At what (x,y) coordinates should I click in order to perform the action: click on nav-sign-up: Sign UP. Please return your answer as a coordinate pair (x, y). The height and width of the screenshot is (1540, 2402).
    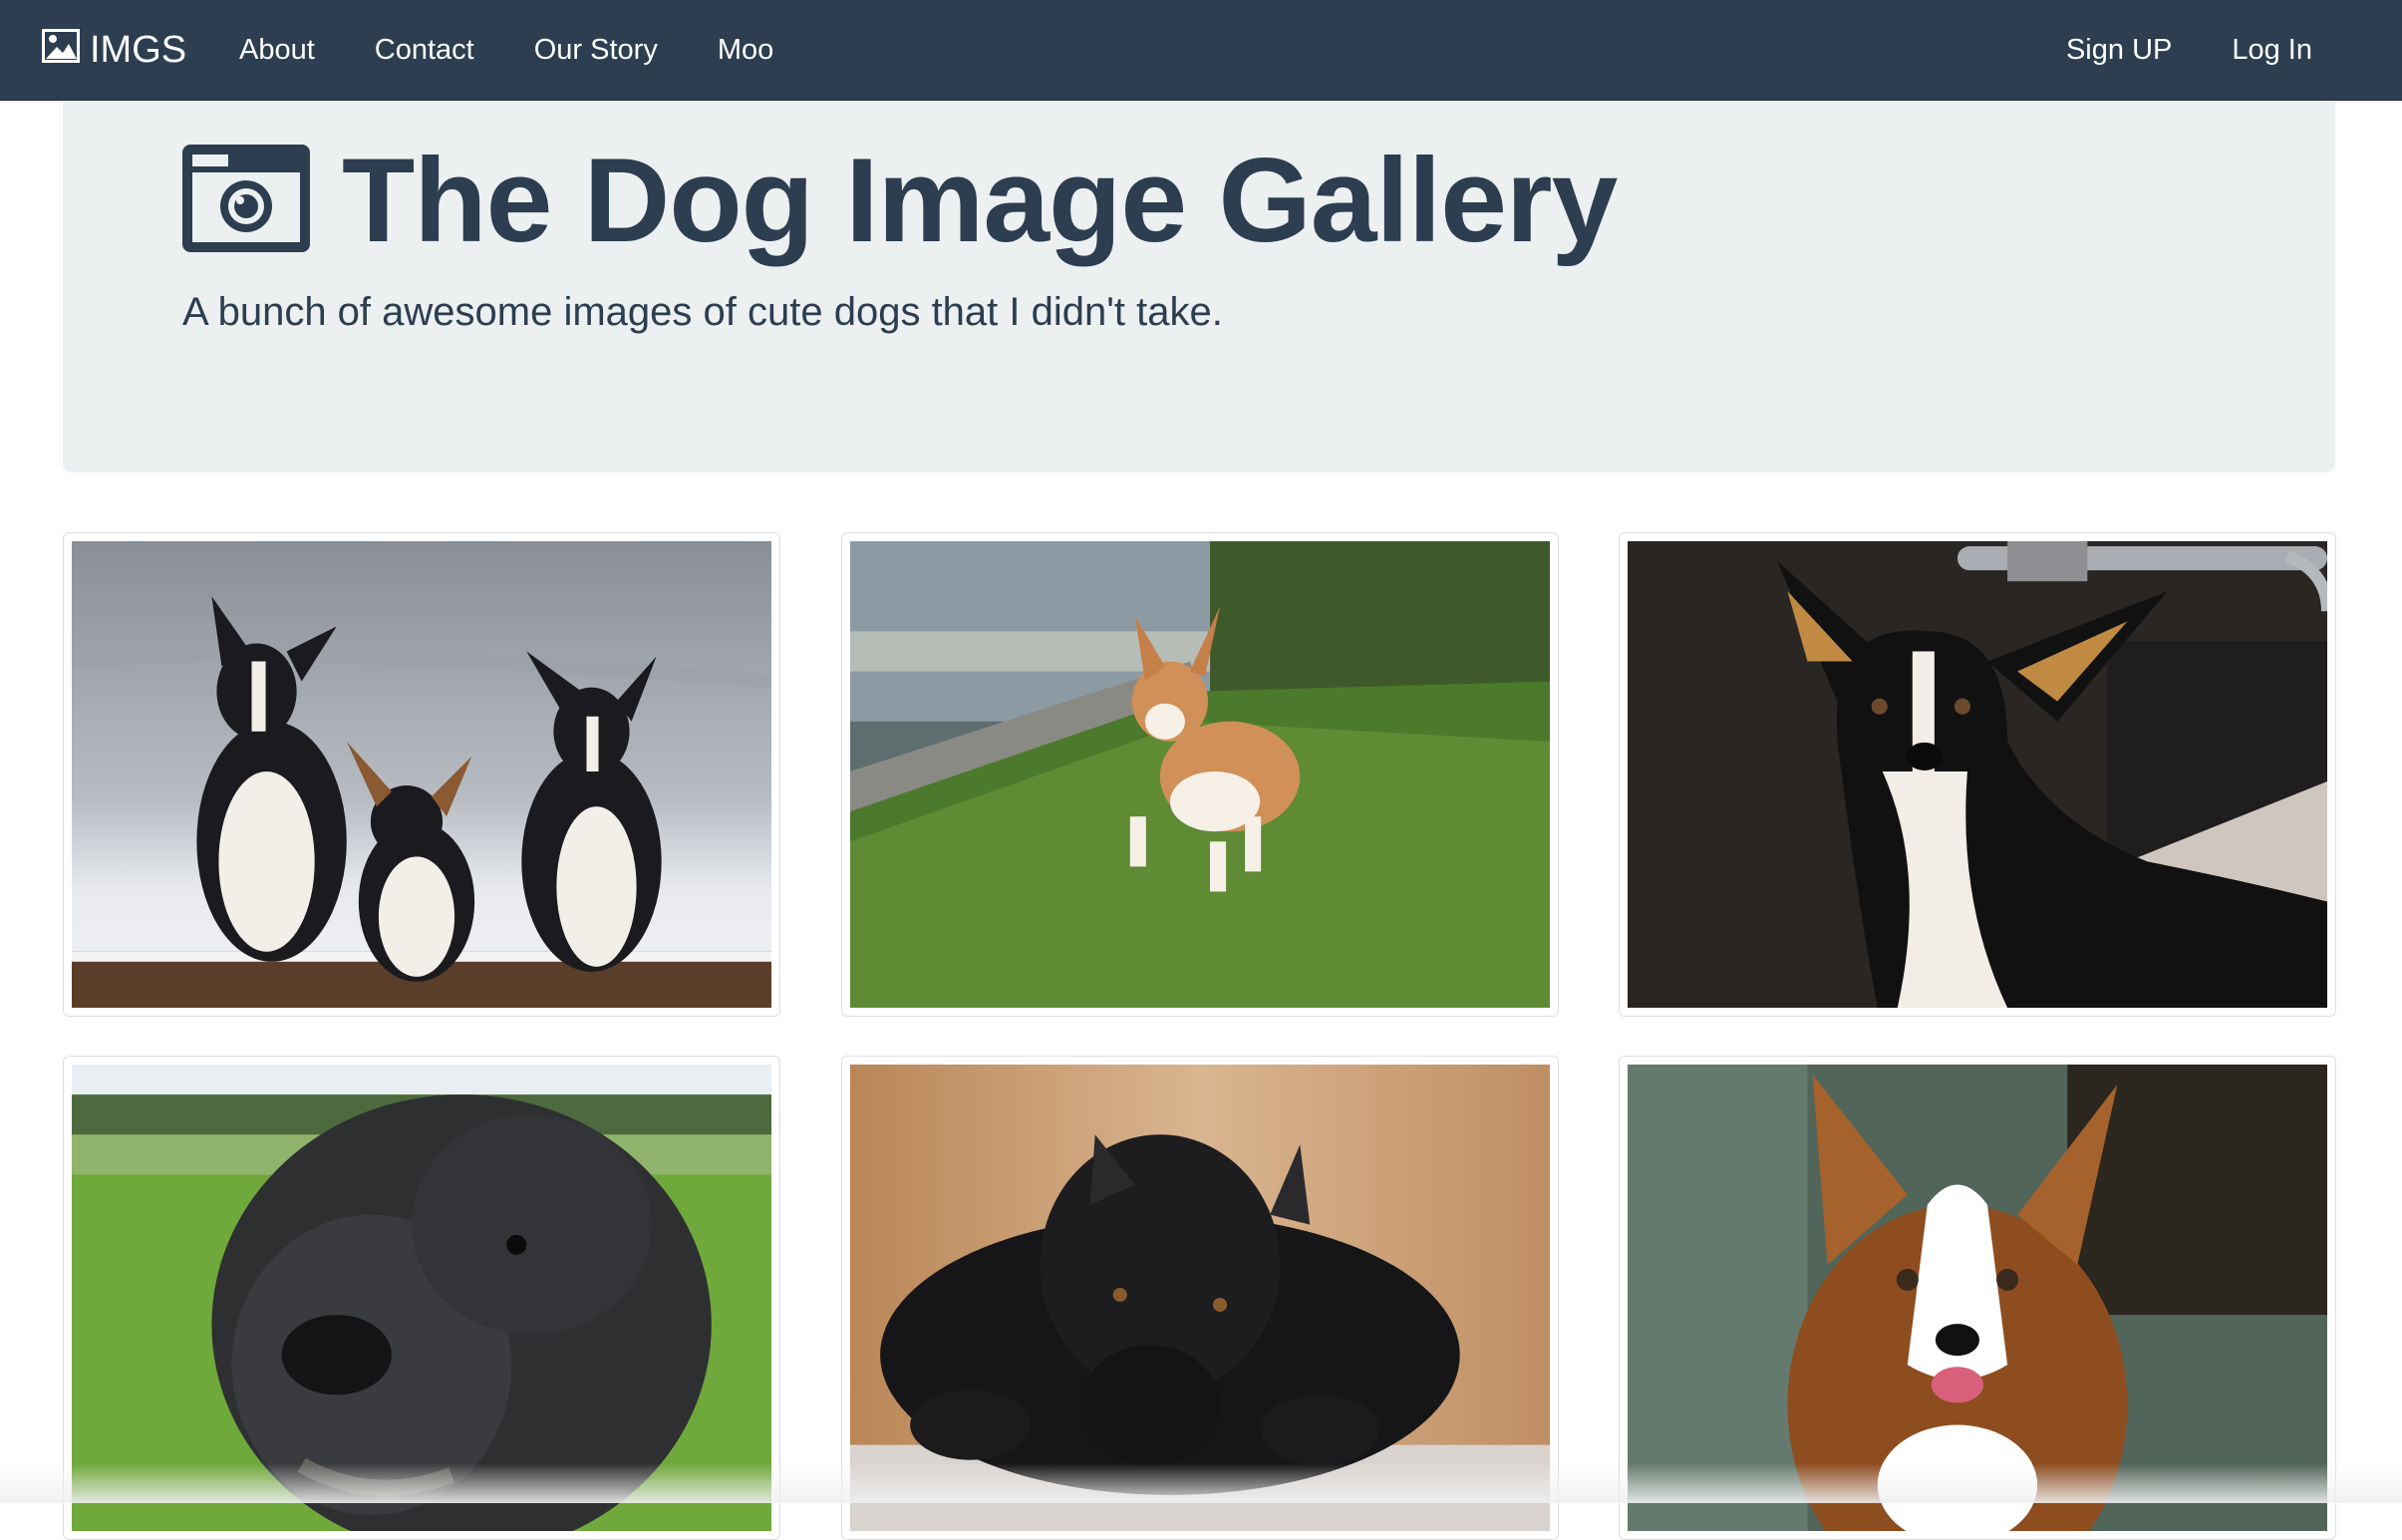
    Looking at the image, I should click on (2119, 51).